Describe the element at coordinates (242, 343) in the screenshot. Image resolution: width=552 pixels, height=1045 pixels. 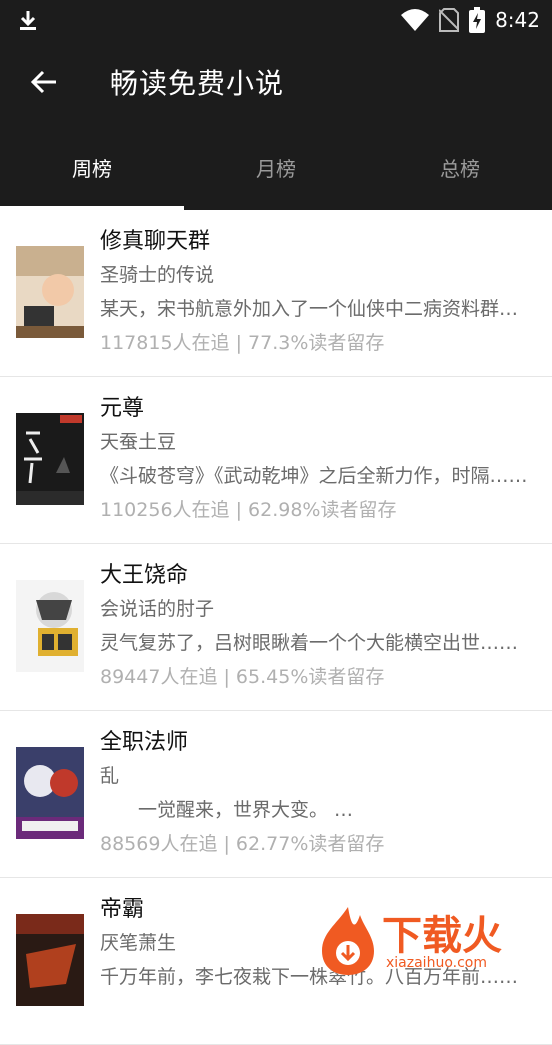
I see `book-stats: 117815人在追 | 77.3%读者留存` at that location.